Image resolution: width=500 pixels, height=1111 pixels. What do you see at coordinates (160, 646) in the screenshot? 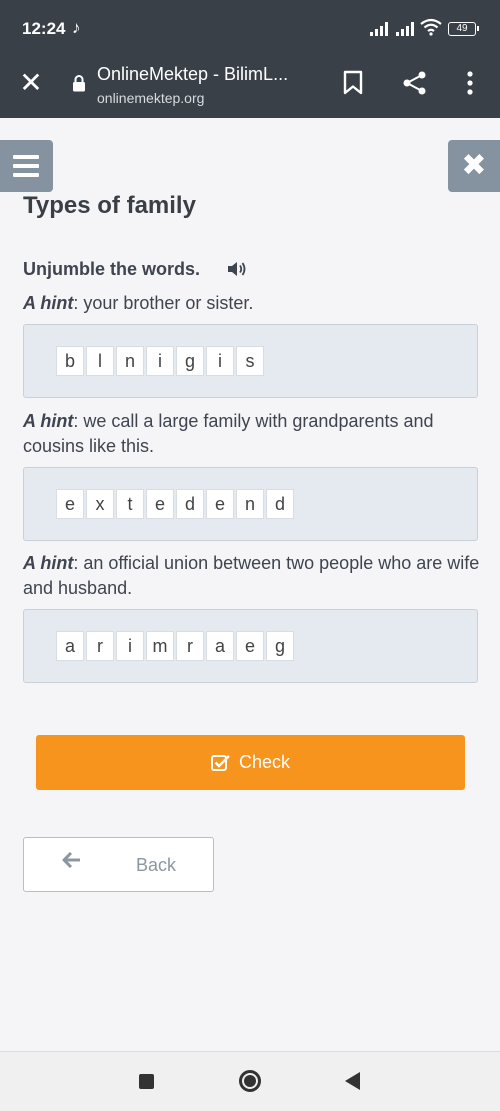
I see `letter-tile: m` at bounding box center [160, 646].